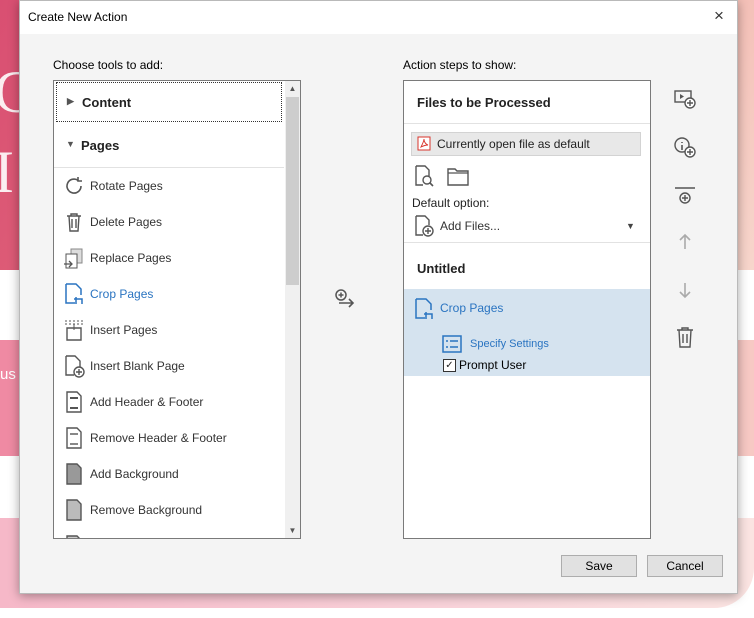  Describe the element at coordinates (719, 16) in the screenshot. I see `close-button: ×` at that location.